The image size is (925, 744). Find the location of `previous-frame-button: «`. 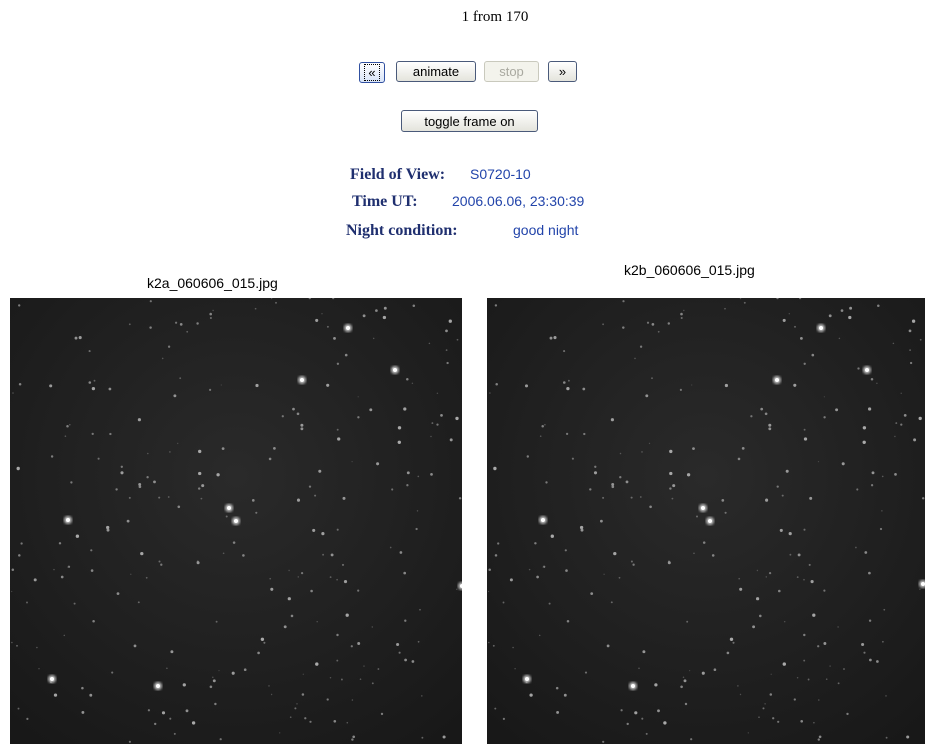

previous-frame-button: « is located at coordinates (372, 72).